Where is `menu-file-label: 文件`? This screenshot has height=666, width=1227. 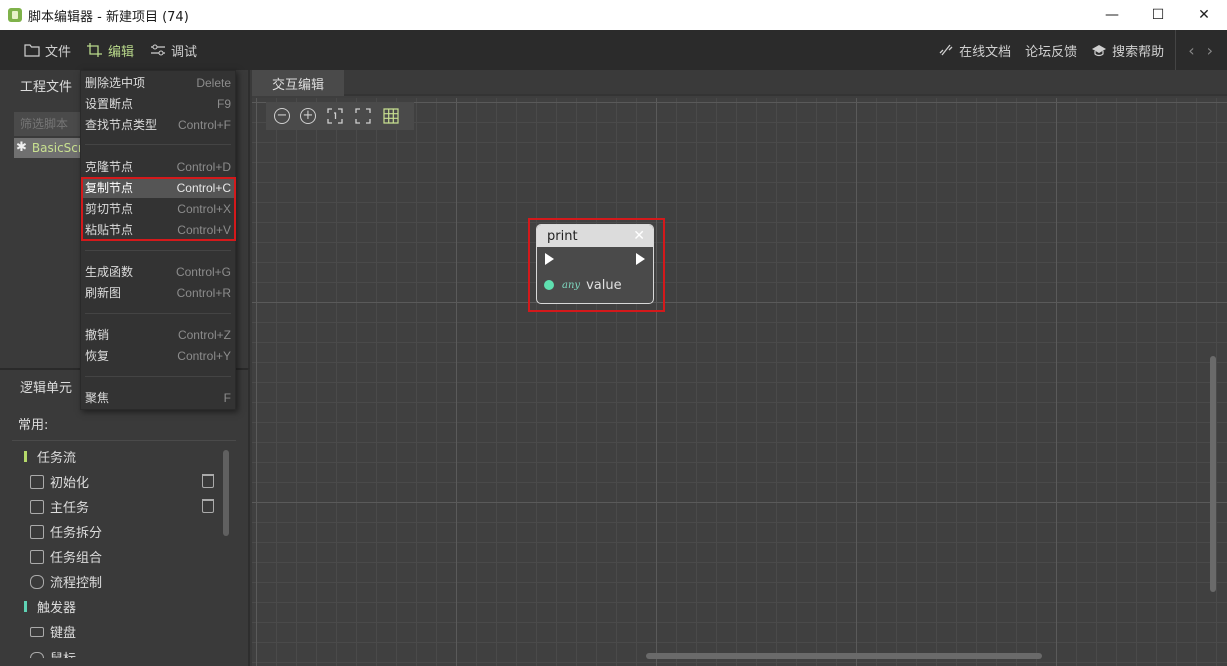
menu-file-label: 文件 is located at coordinates (58, 52).